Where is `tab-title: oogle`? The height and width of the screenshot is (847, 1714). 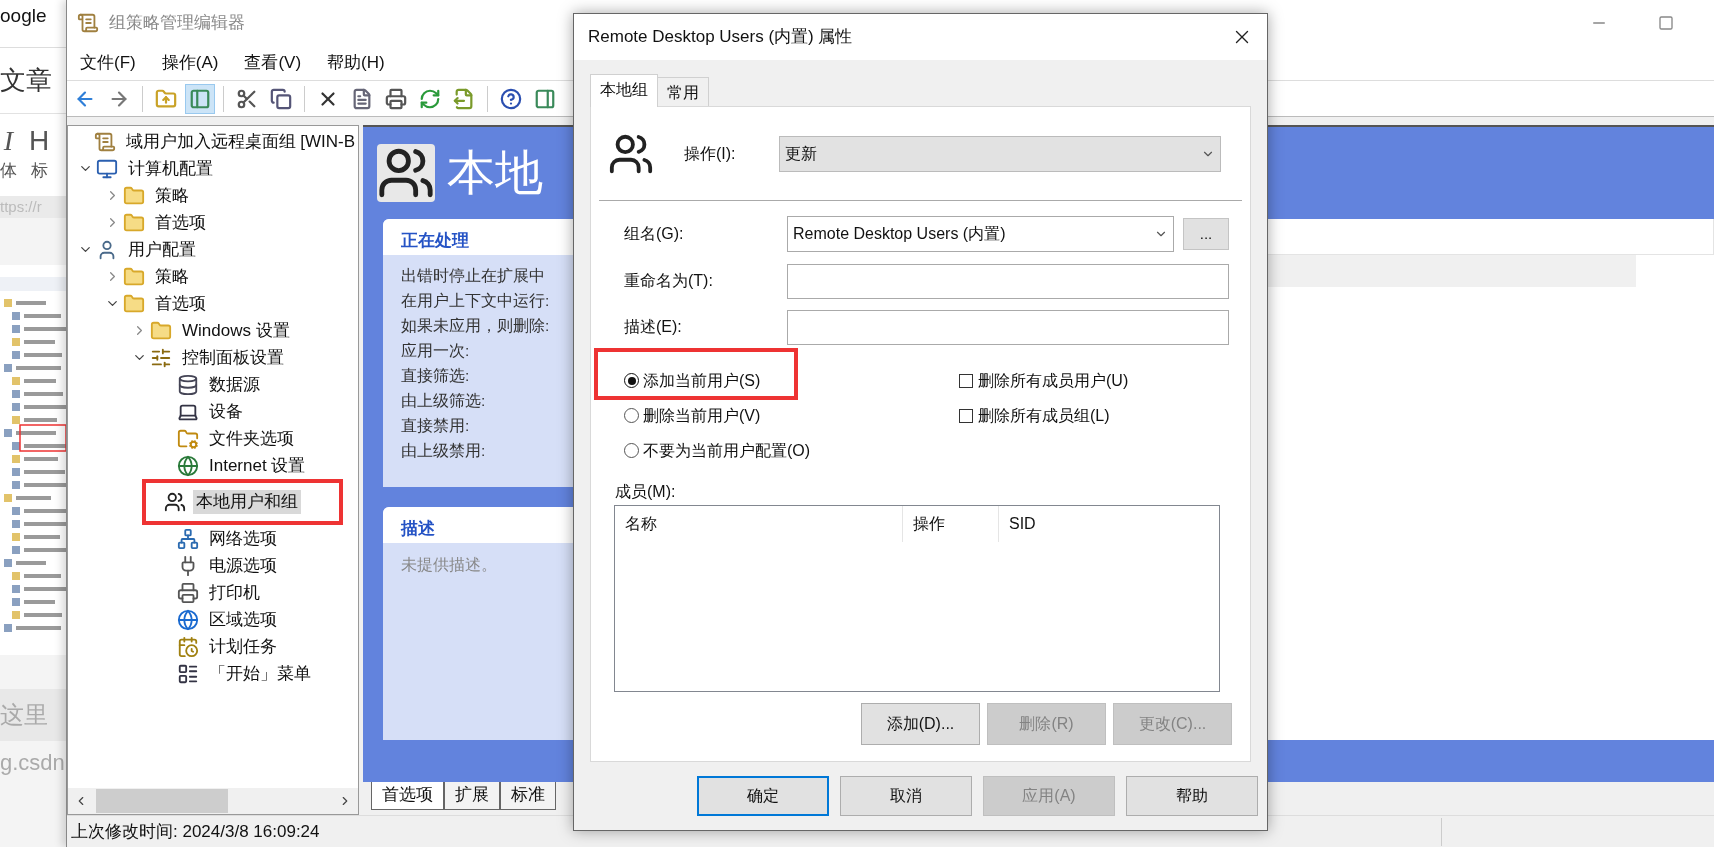
tab-title: oogle is located at coordinates (23, 16).